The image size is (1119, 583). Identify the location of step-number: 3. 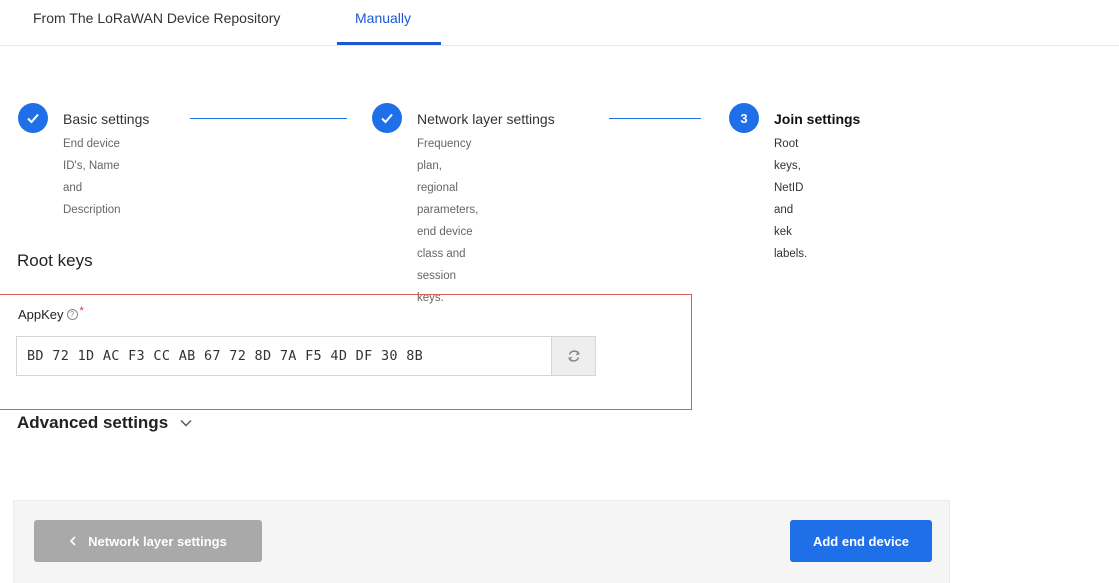
(744, 118).